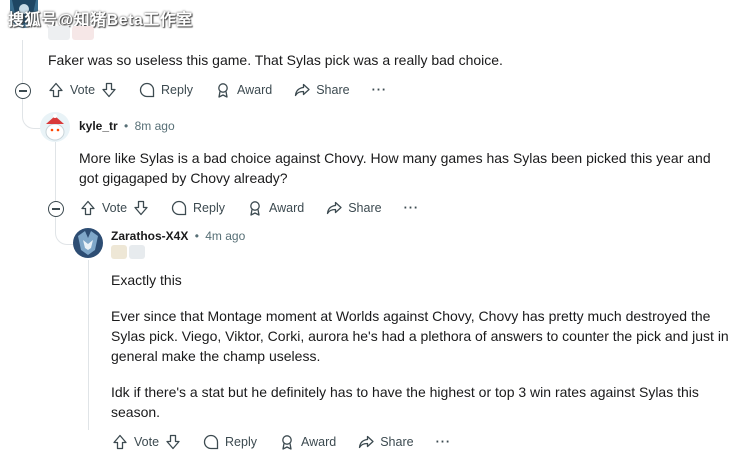 Image resolution: width=740 pixels, height=458 pixels. What do you see at coordinates (146, 280) in the screenshot?
I see `comment-3-paragraph-1: Exactly this` at bounding box center [146, 280].